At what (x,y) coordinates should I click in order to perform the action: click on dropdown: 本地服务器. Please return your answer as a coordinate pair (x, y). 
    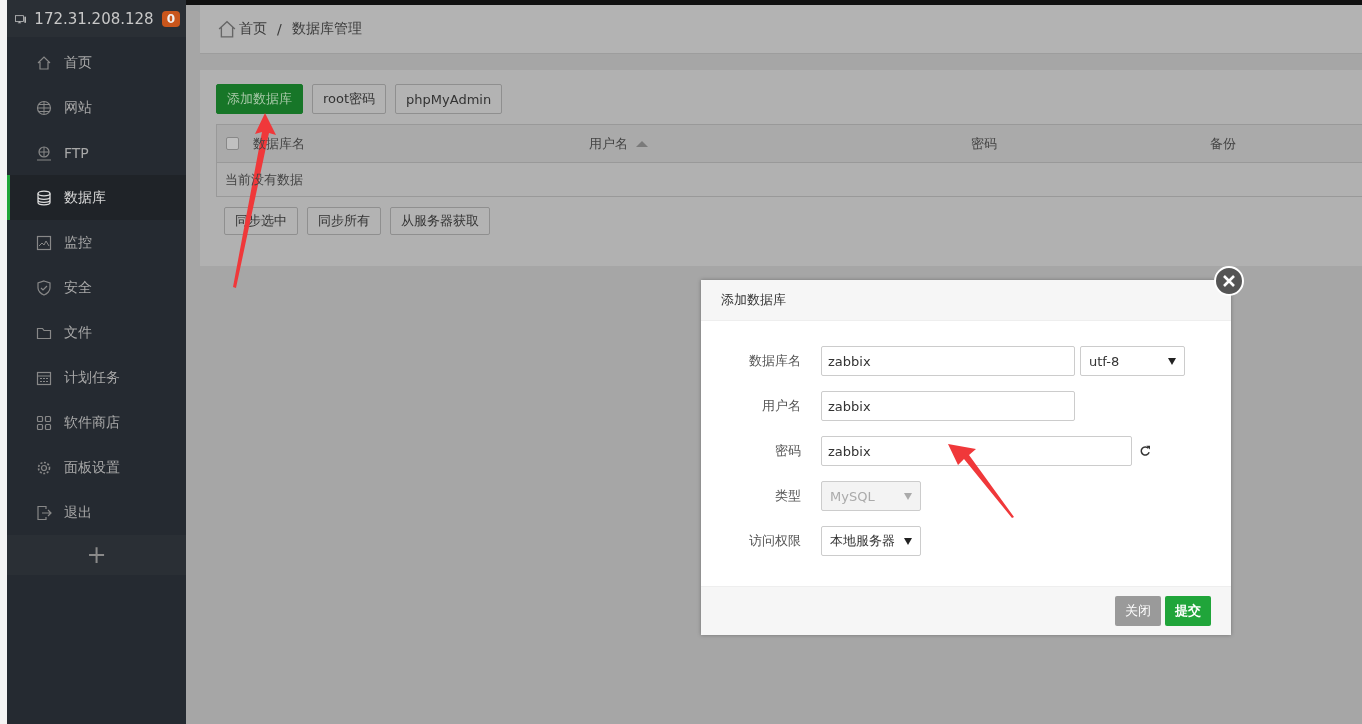
    Looking at the image, I should click on (871, 541).